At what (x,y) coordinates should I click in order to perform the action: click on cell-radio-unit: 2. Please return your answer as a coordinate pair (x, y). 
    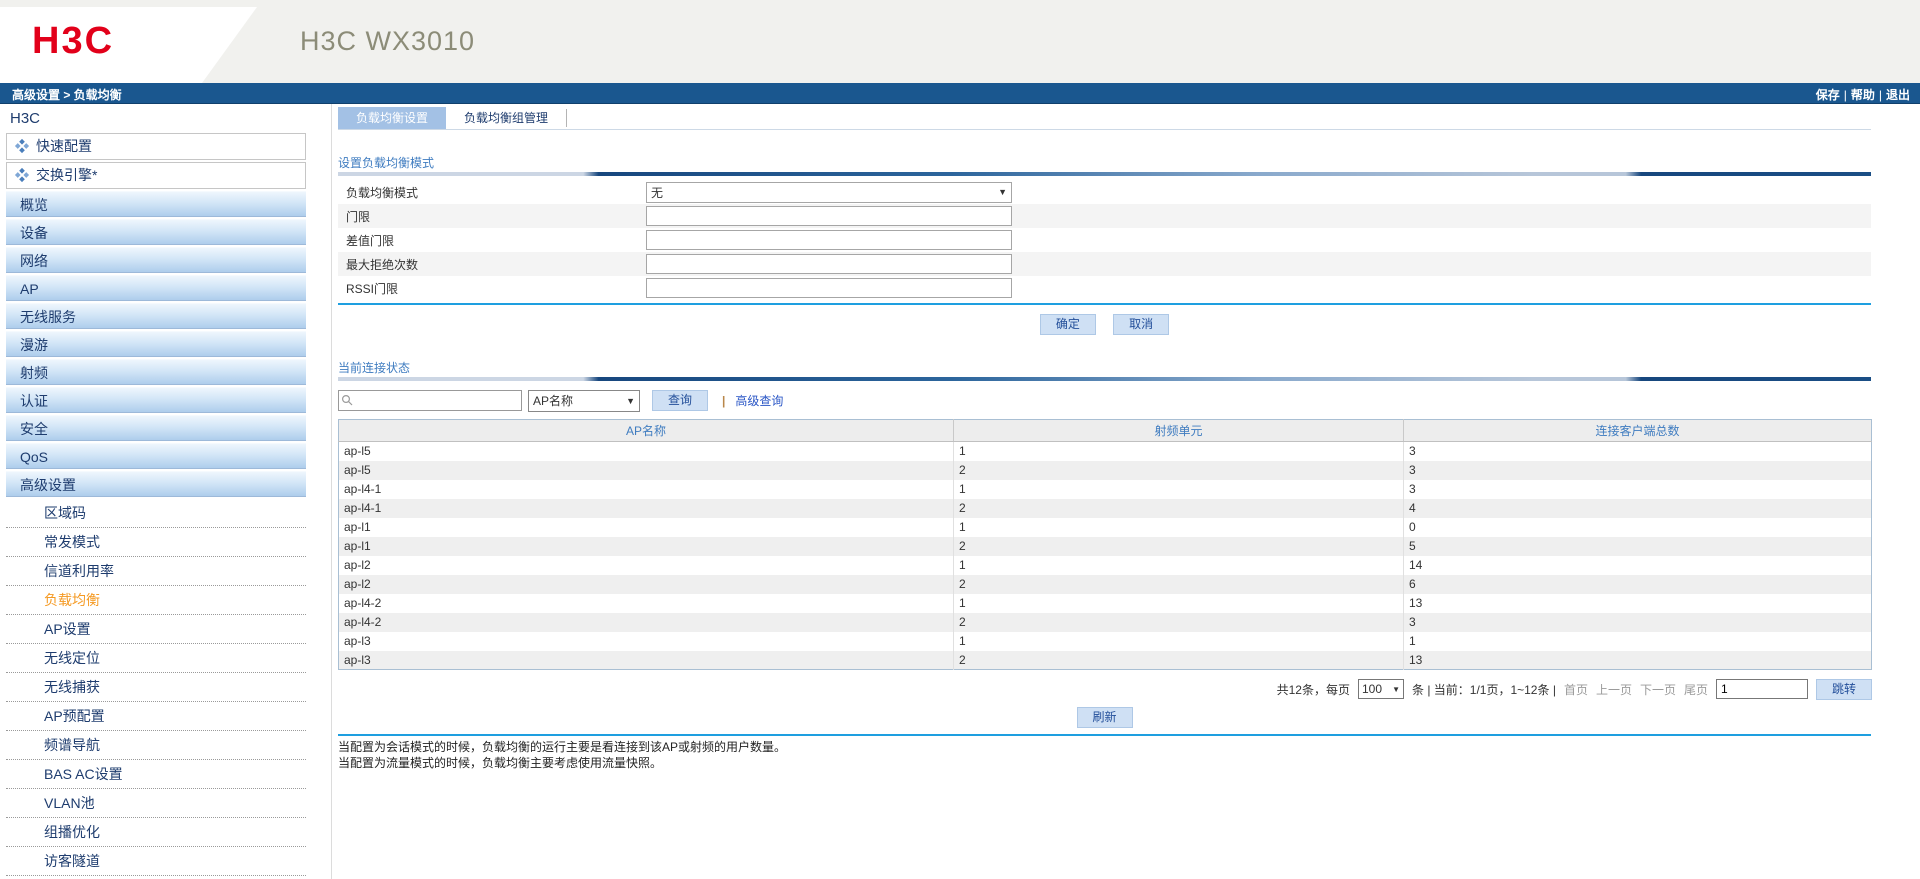
    Looking at the image, I should click on (1178, 470).